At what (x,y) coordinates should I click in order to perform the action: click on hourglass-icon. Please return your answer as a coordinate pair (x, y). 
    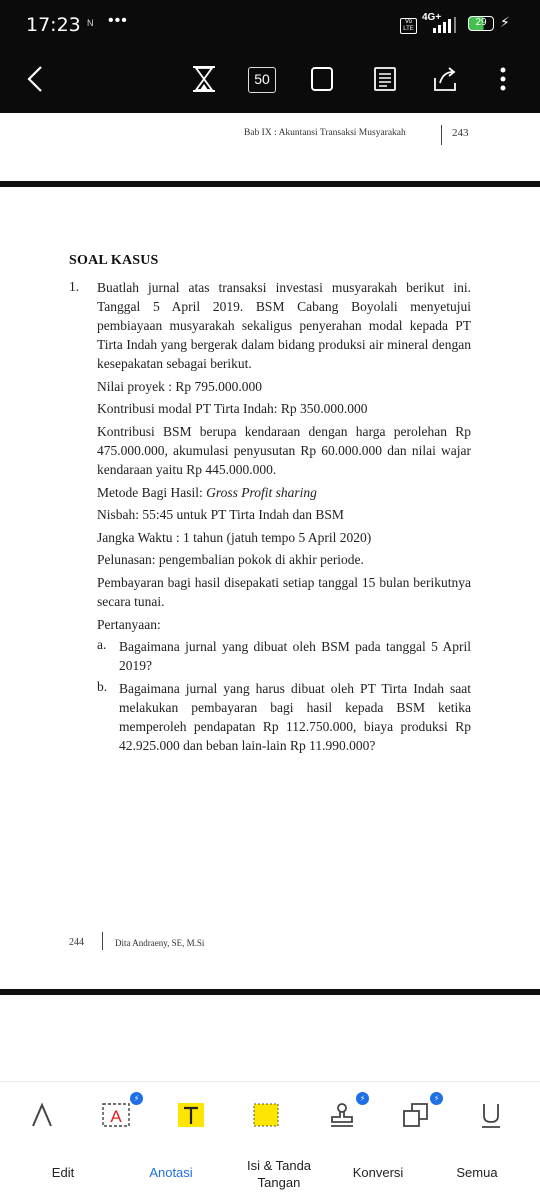
    Looking at the image, I should click on (204, 79).